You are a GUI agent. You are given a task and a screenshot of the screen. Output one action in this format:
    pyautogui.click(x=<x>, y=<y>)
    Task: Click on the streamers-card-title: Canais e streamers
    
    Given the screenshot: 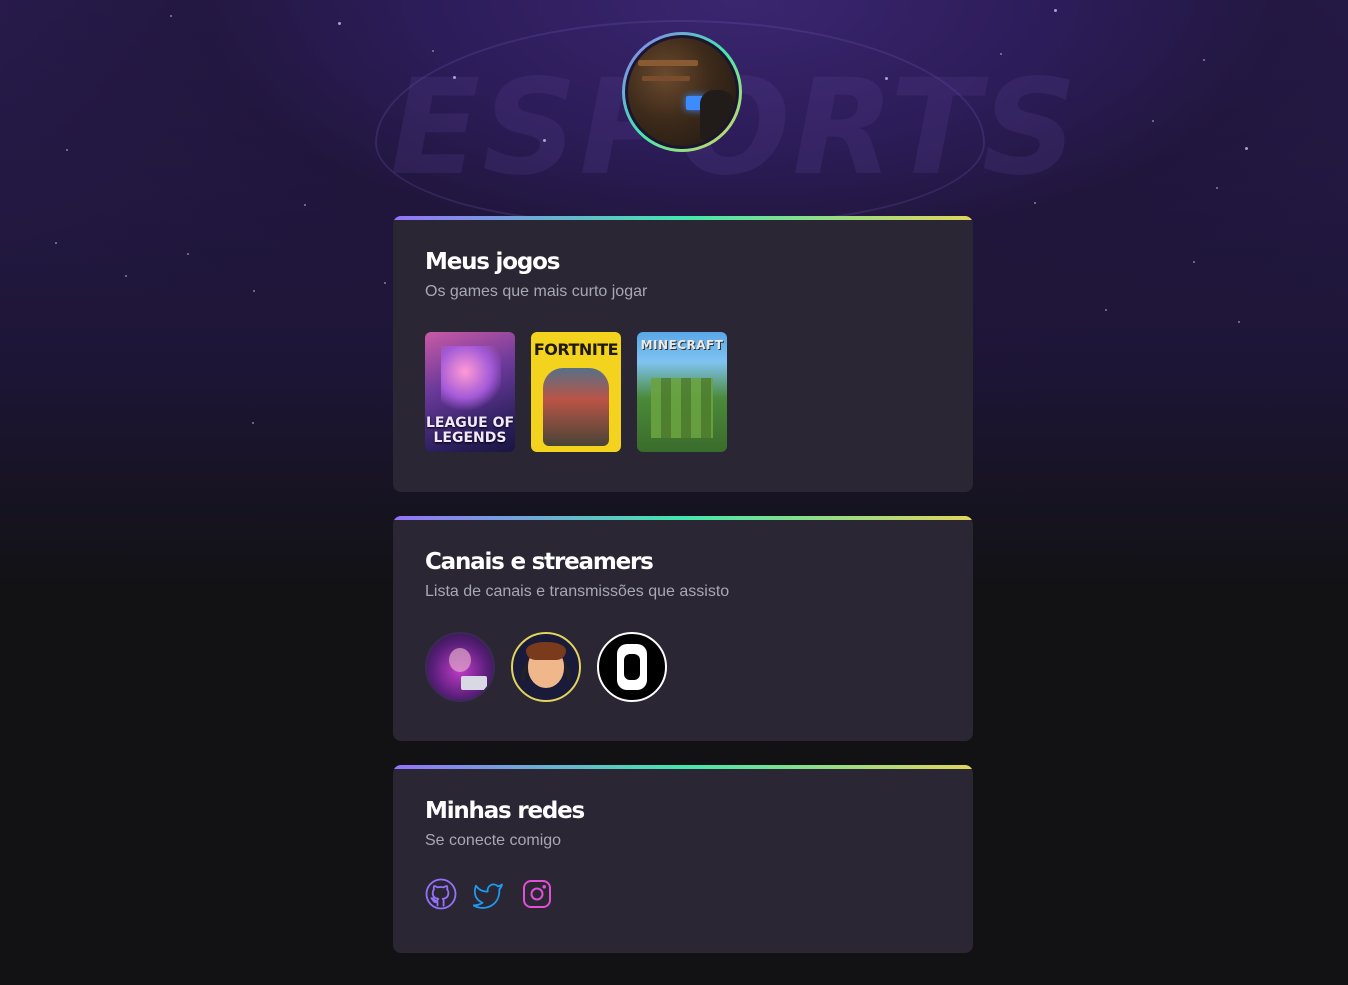 What is the action you would take?
    pyautogui.click(x=539, y=562)
    